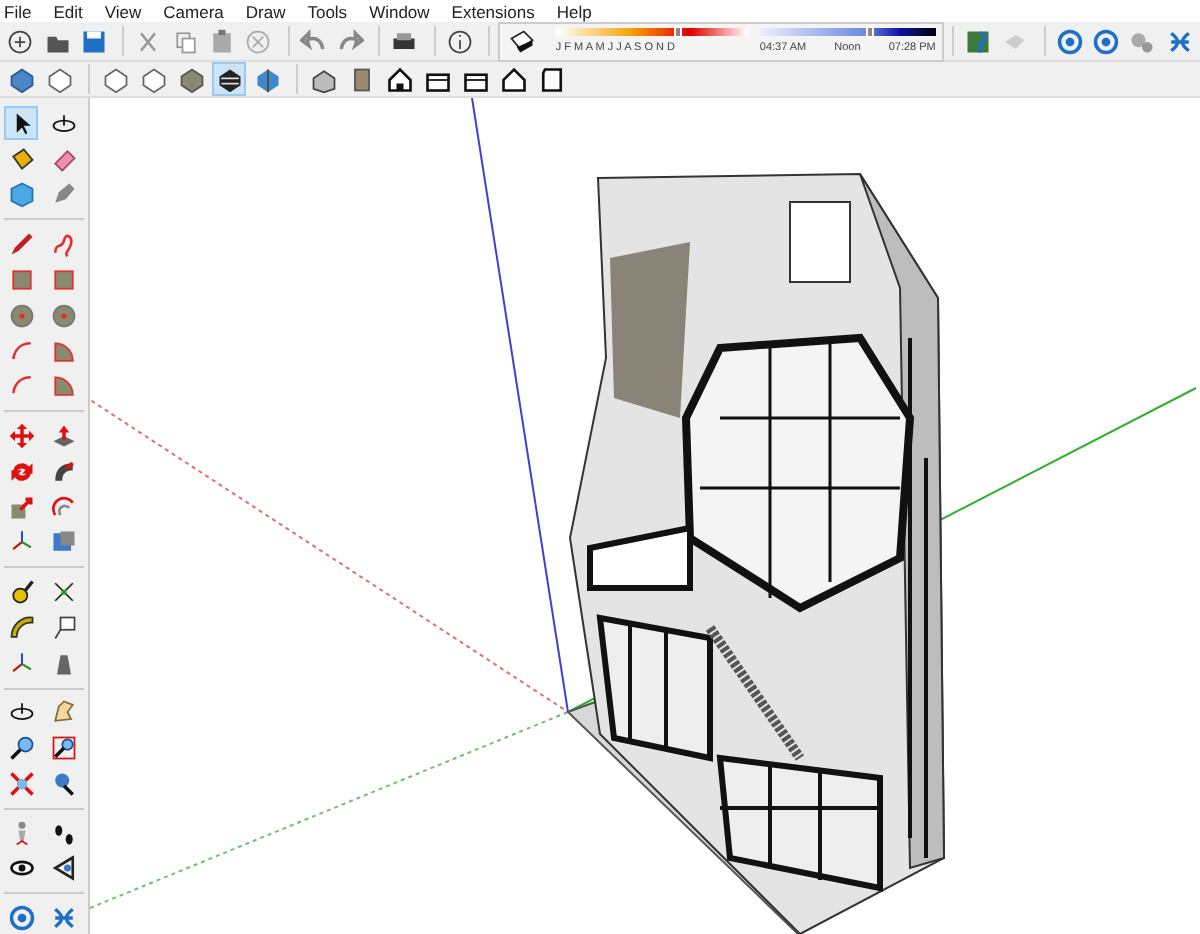 This screenshot has height=934, width=1200. I want to click on menu-item: File, so click(18, 11).